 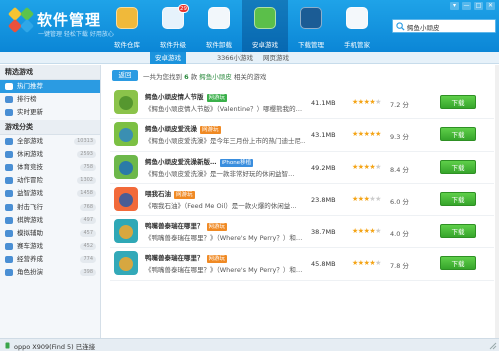 I want to click on minimize-icon: —, so click(x=466, y=6).